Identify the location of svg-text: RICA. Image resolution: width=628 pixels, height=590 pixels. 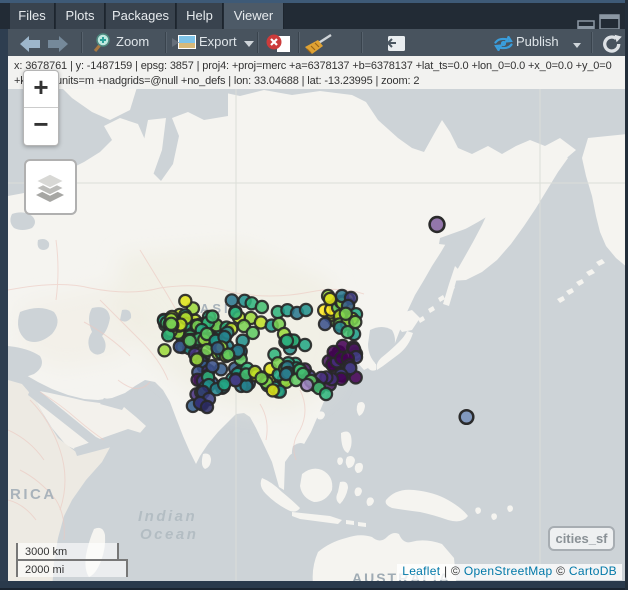
(33, 494).